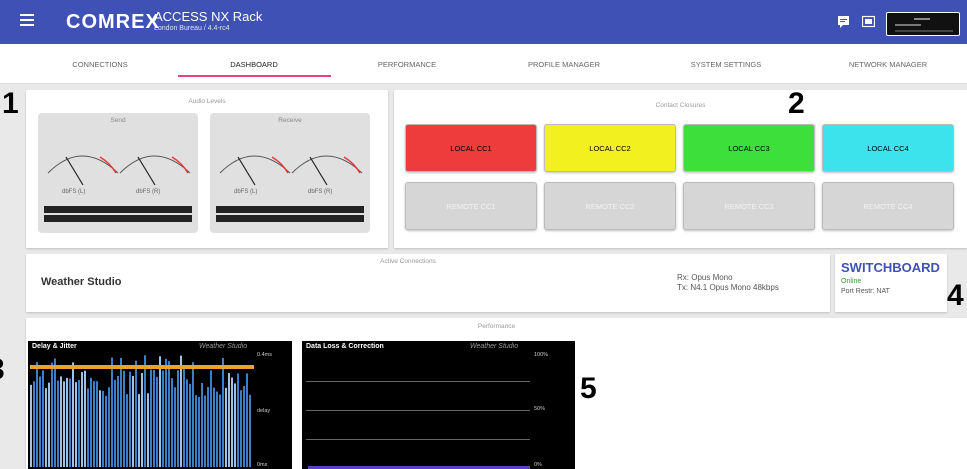 The height and width of the screenshot is (469, 967). I want to click on tab-profile-manager: PROFILE MANAGER, so click(564, 64).